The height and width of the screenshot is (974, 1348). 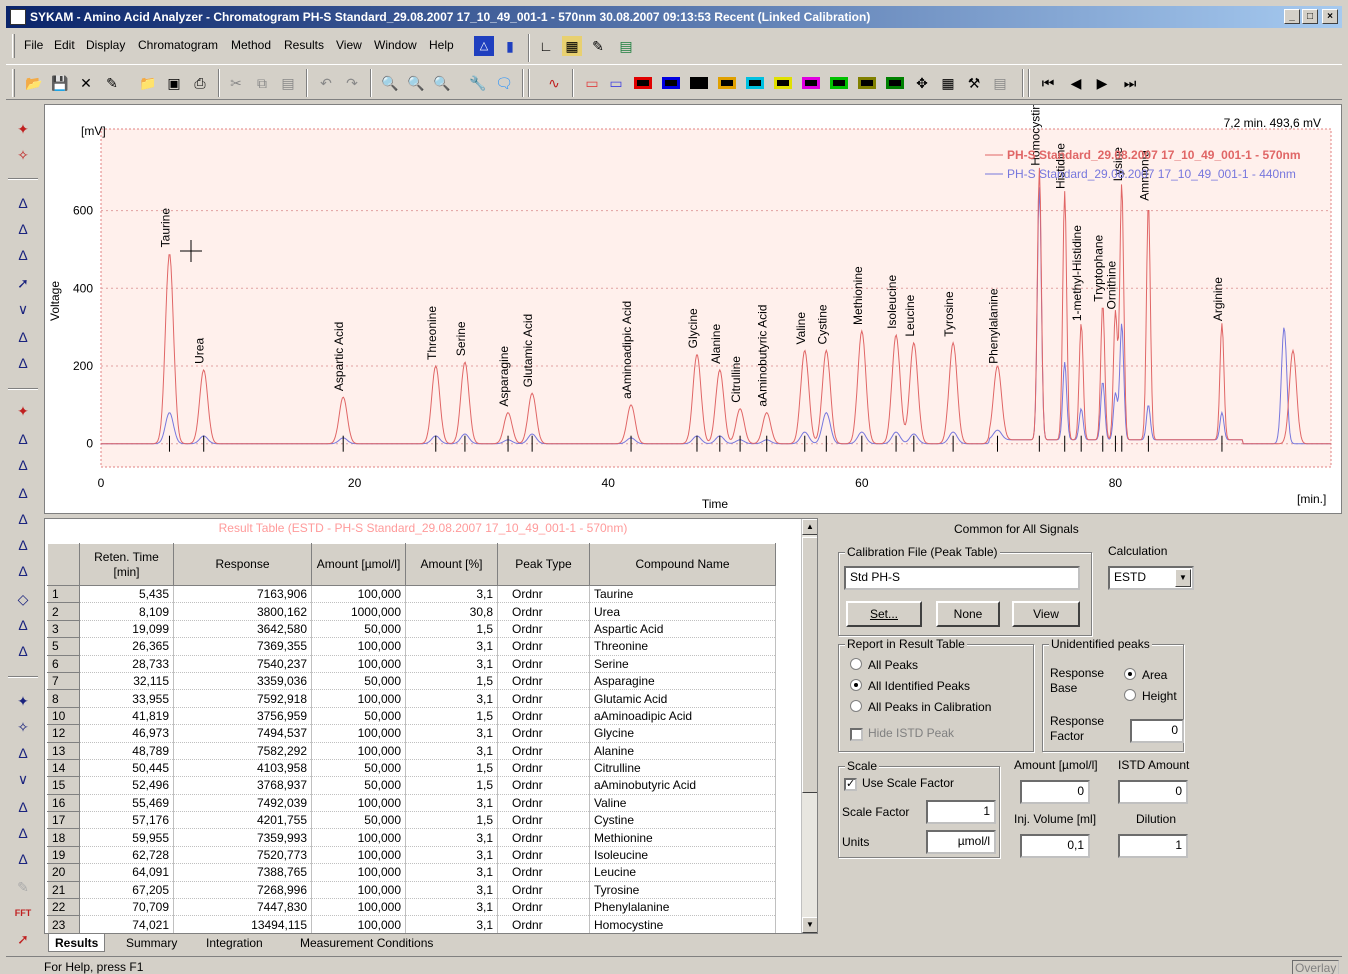 I want to click on radio-area, so click(x=1130, y=674).